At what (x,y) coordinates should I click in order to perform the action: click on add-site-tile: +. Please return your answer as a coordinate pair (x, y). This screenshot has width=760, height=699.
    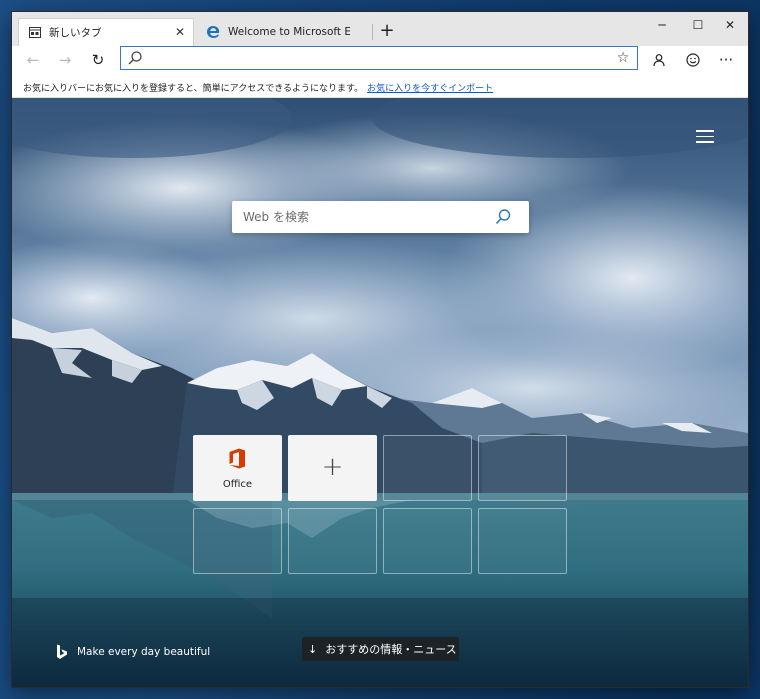
    Looking at the image, I should click on (332, 468).